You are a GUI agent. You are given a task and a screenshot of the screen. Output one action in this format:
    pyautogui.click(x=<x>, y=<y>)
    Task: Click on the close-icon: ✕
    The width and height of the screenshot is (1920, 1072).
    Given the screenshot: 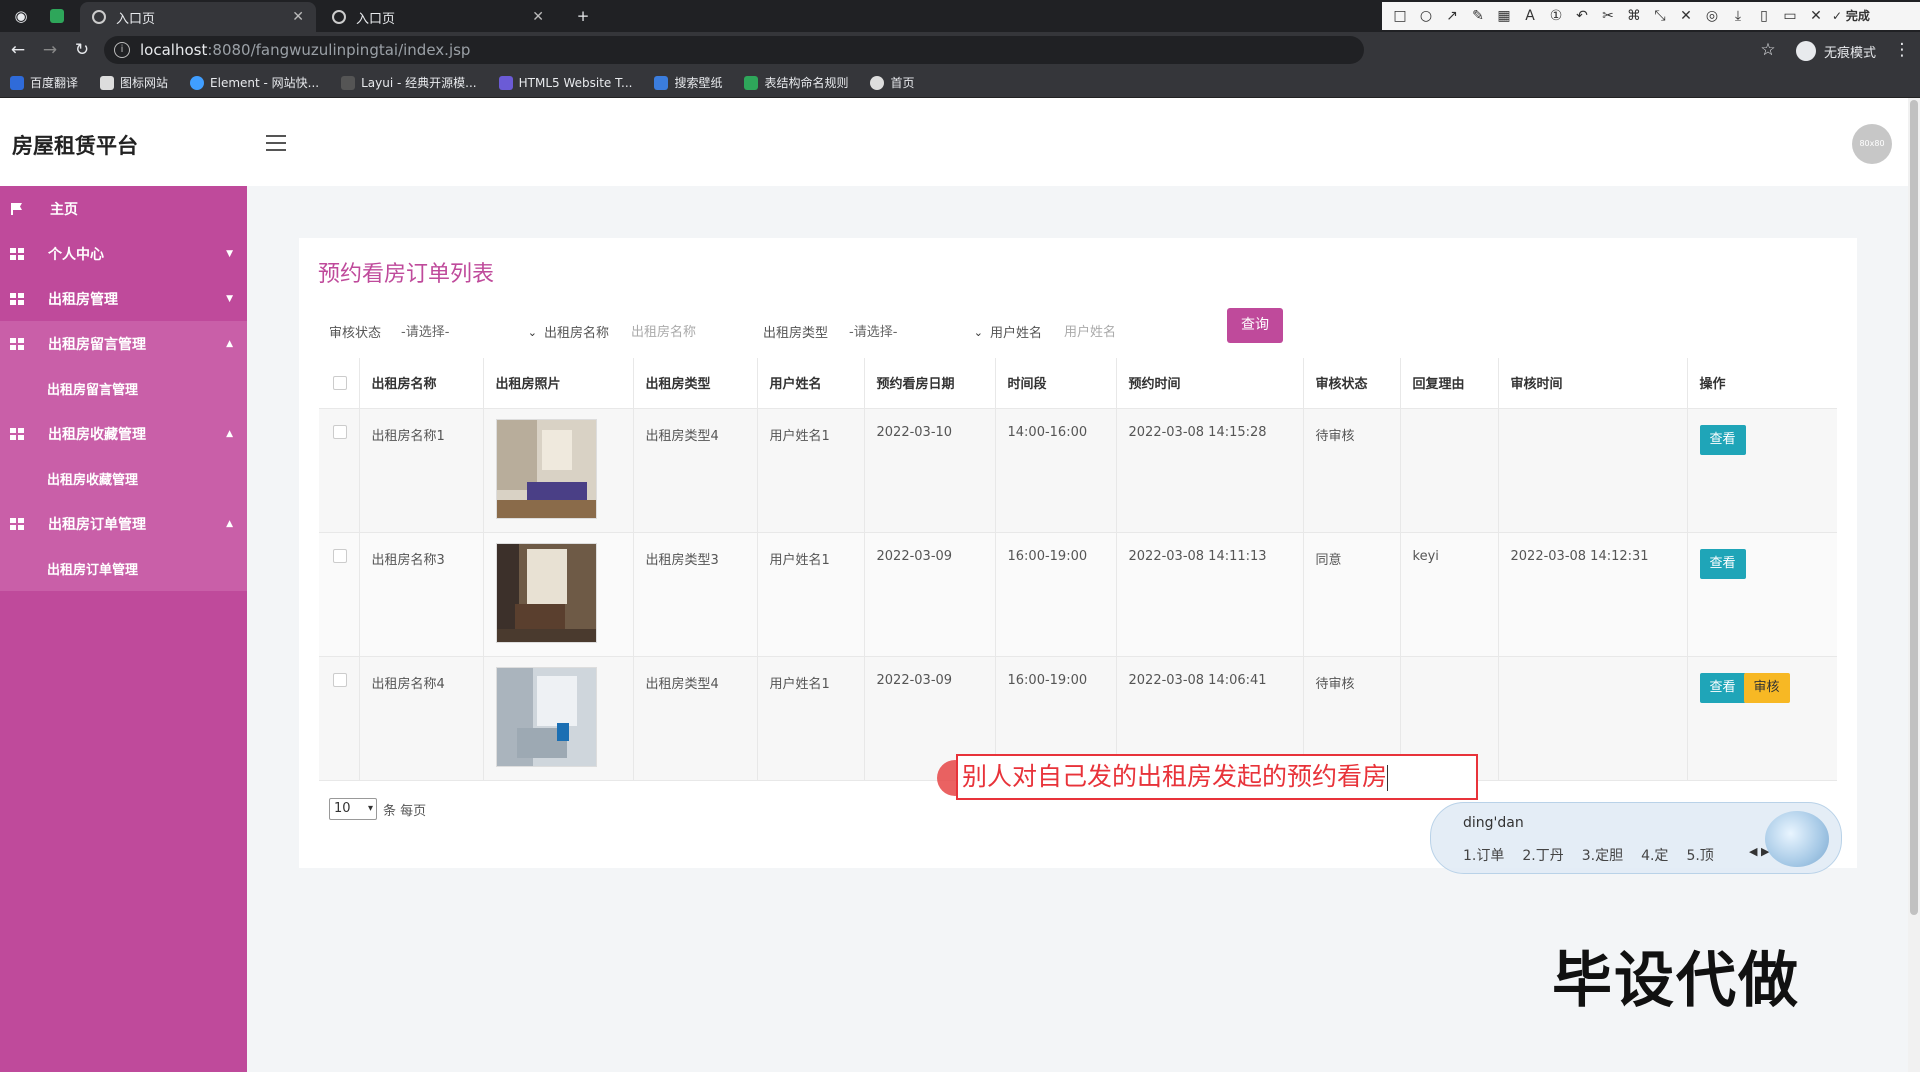 What is the action you would take?
    pyautogui.click(x=1816, y=16)
    